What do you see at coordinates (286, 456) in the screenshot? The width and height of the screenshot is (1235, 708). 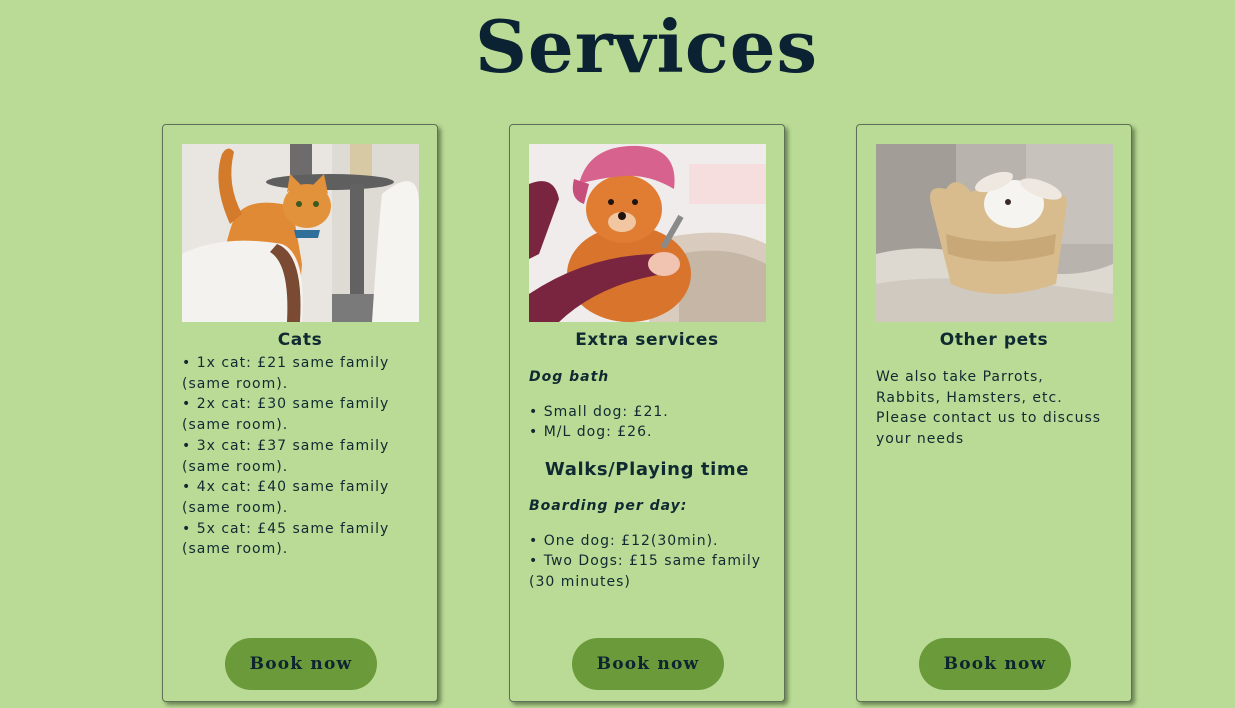 I see `list-item: • 3x cat: £37 same family (same room).` at bounding box center [286, 456].